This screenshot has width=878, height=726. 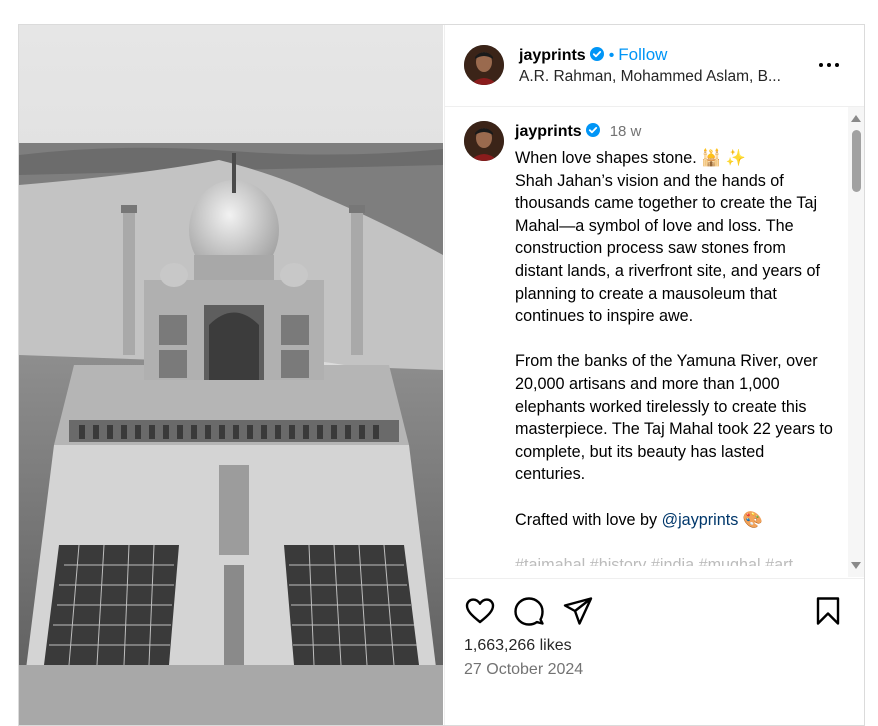 I want to click on comment-avatar, so click(x=484, y=141).